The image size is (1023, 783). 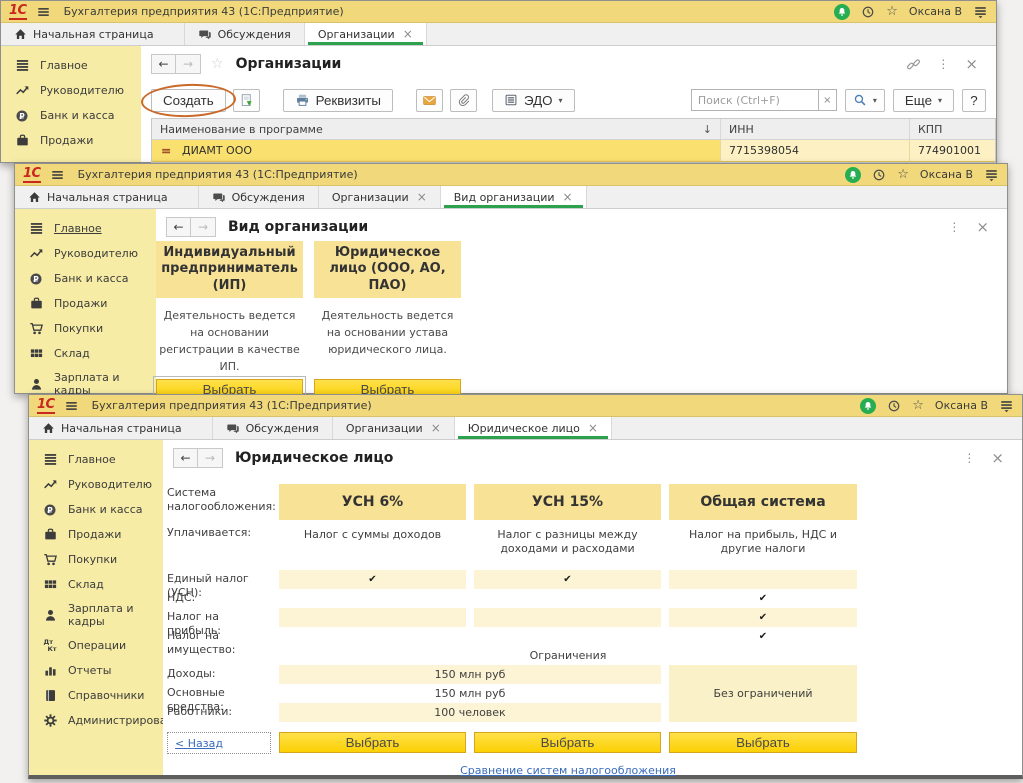 I want to click on compare-systems-link: Сравнение систем налогообложения, so click(x=568, y=770).